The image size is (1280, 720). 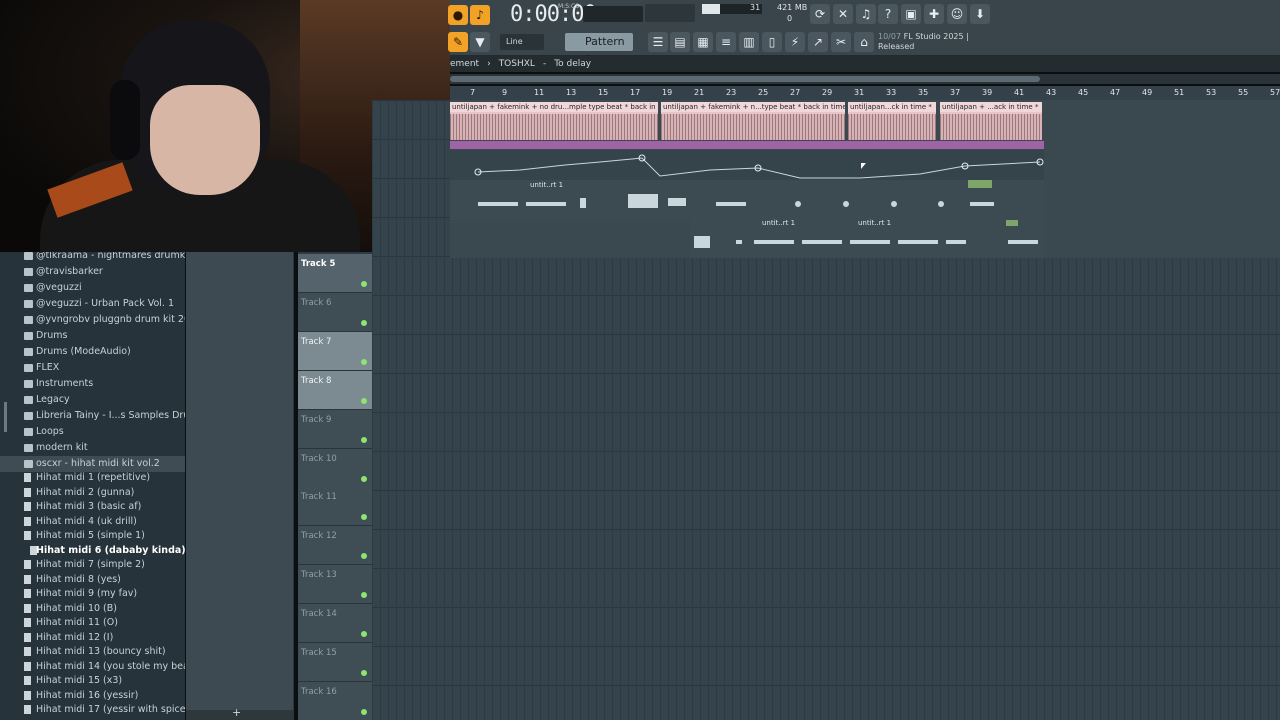 I want to click on track-header: Track 5, so click(x=335, y=273).